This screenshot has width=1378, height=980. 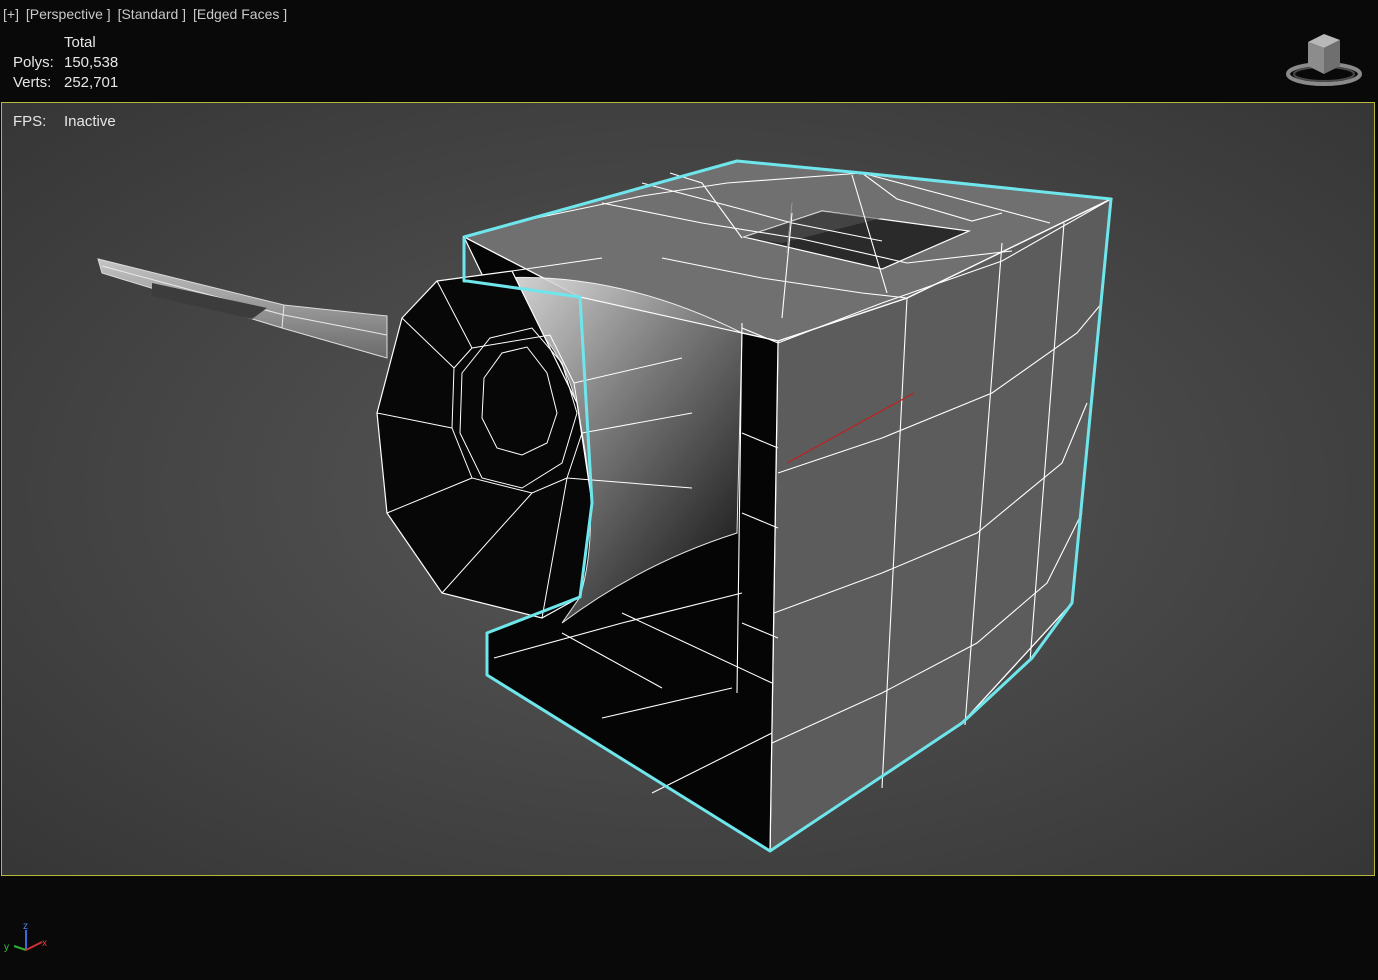 What do you see at coordinates (32, 82) in the screenshot?
I see `verts-label: Verts:` at bounding box center [32, 82].